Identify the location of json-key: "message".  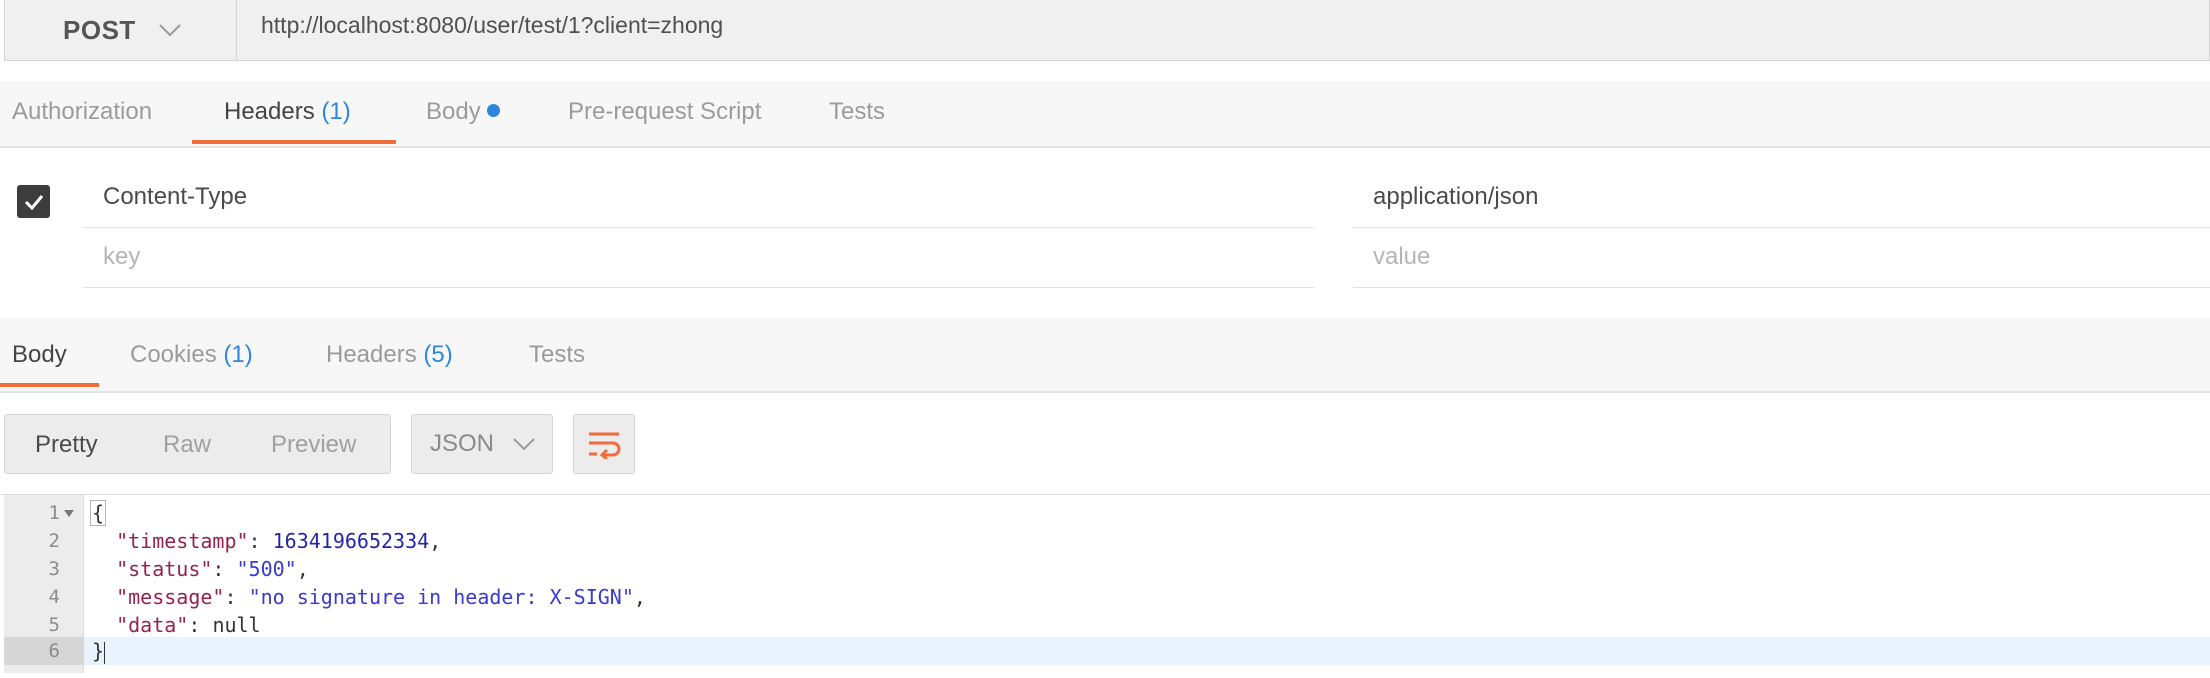
(170, 597).